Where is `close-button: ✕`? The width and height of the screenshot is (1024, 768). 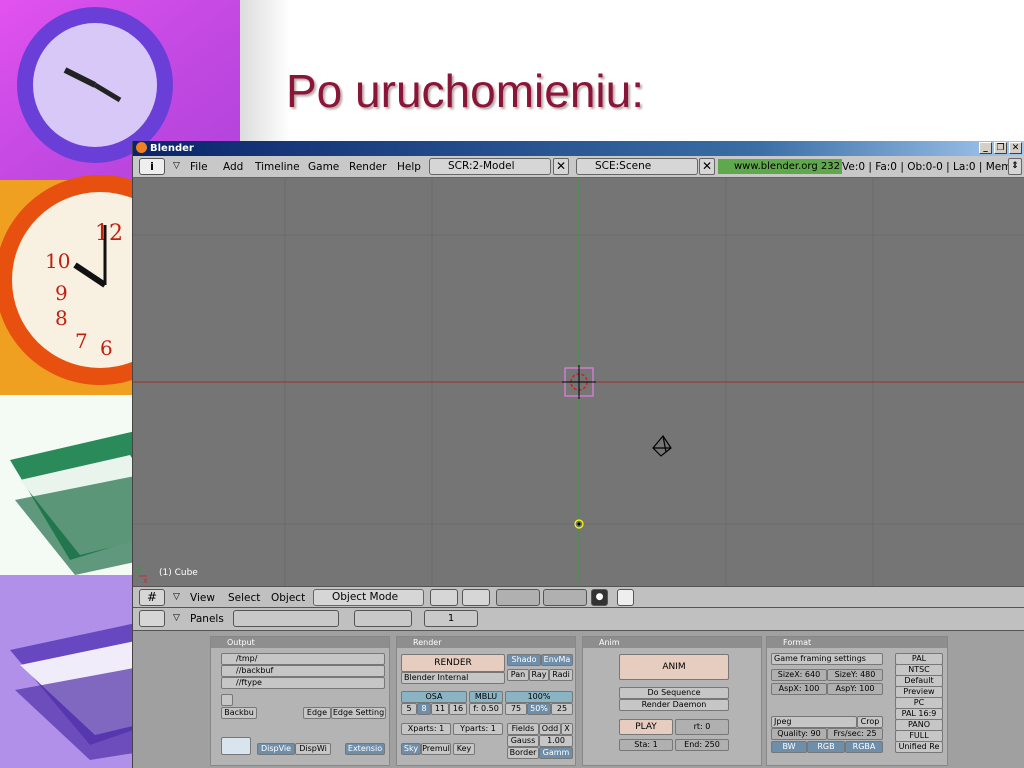 close-button: ✕ is located at coordinates (1015, 148).